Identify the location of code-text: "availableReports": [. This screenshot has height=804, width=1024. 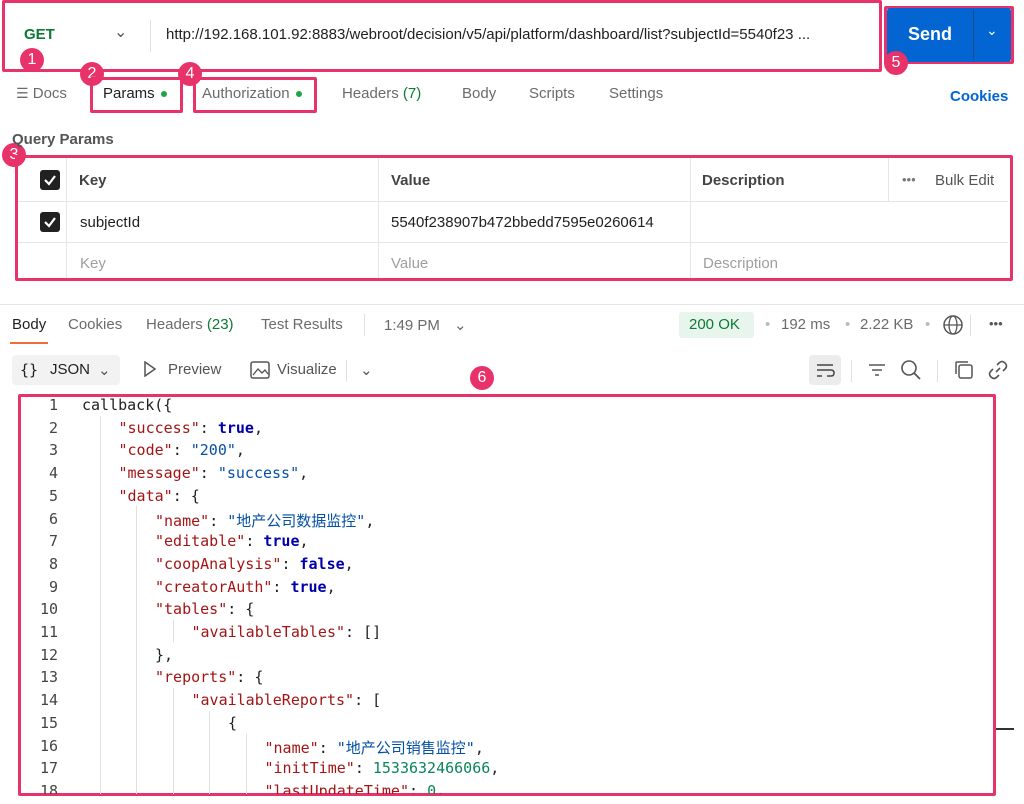
(287, 700).